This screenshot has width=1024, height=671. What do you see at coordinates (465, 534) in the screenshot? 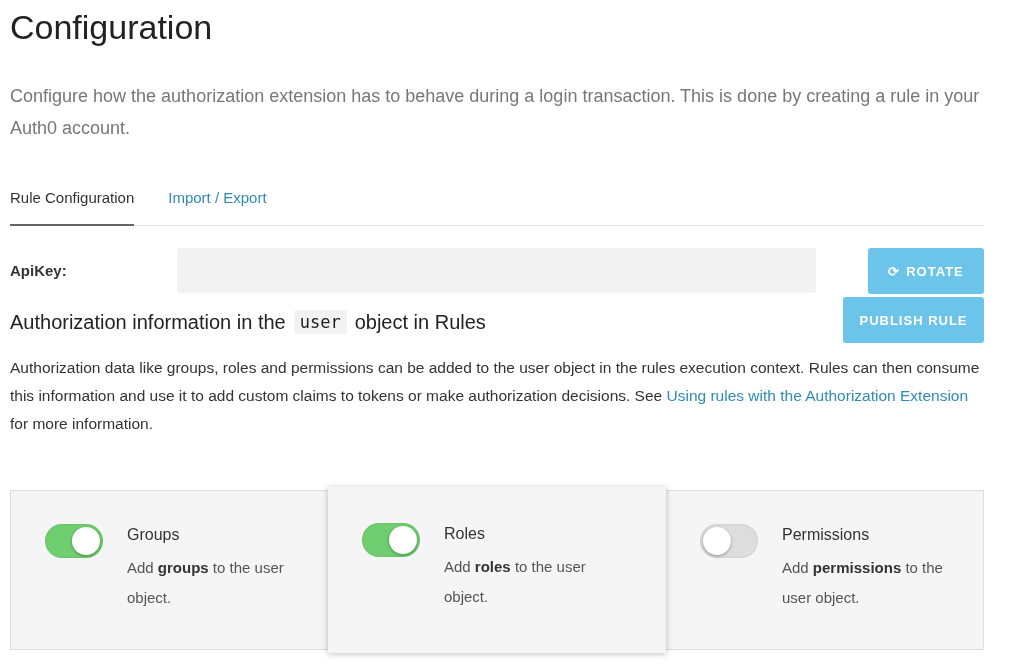
I see `option-title: Roles` at bounding box center [465, 534].